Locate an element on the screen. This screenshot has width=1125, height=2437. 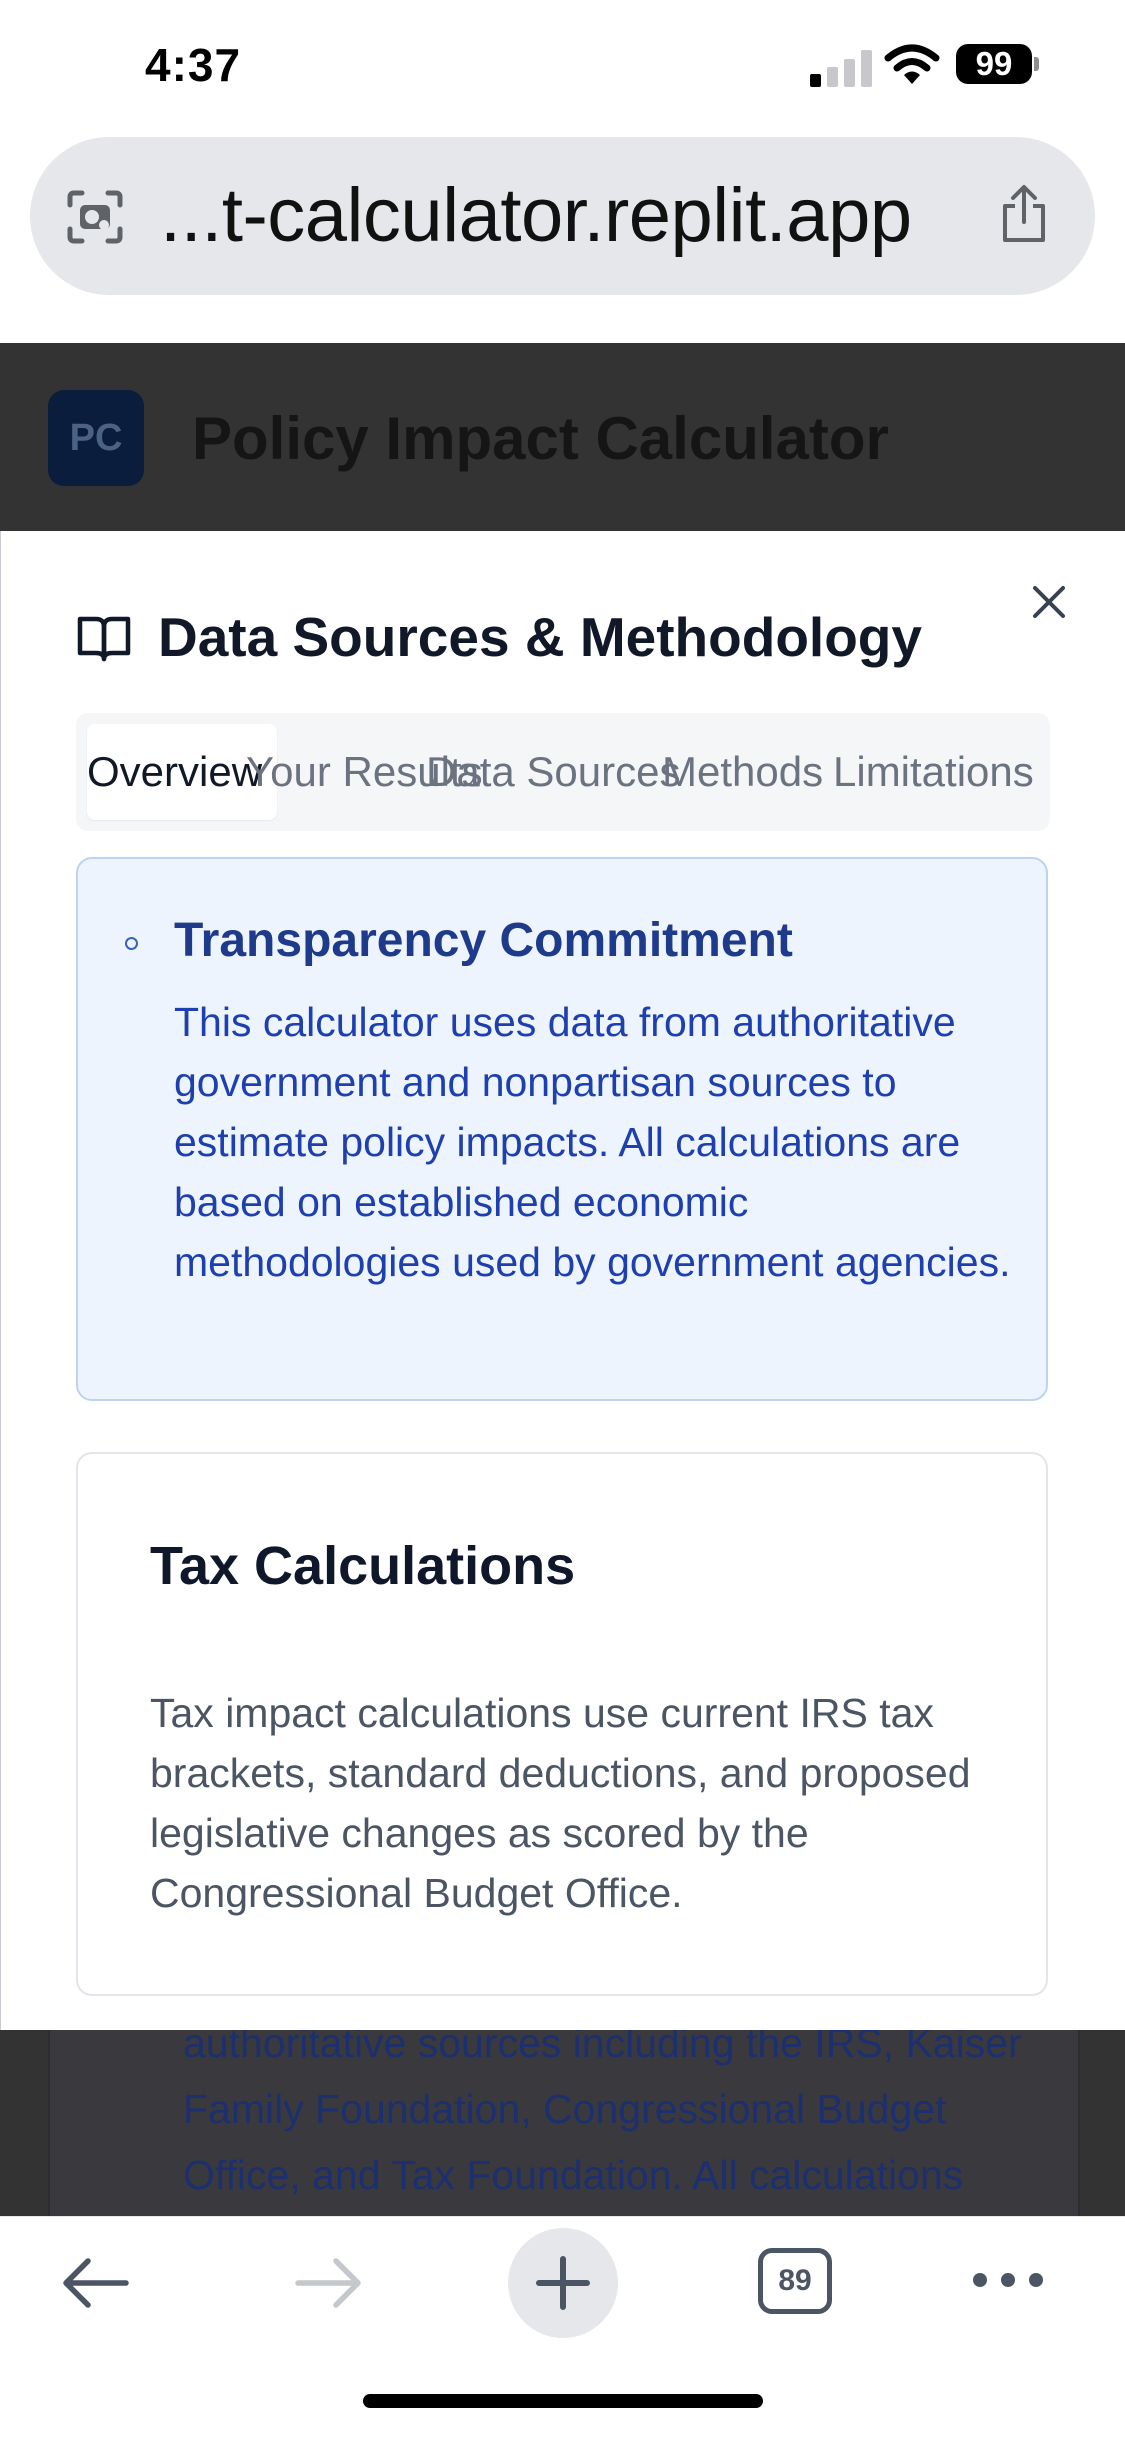
tax-card-title: Tax Calculations is located at coordinates (363, 1566).